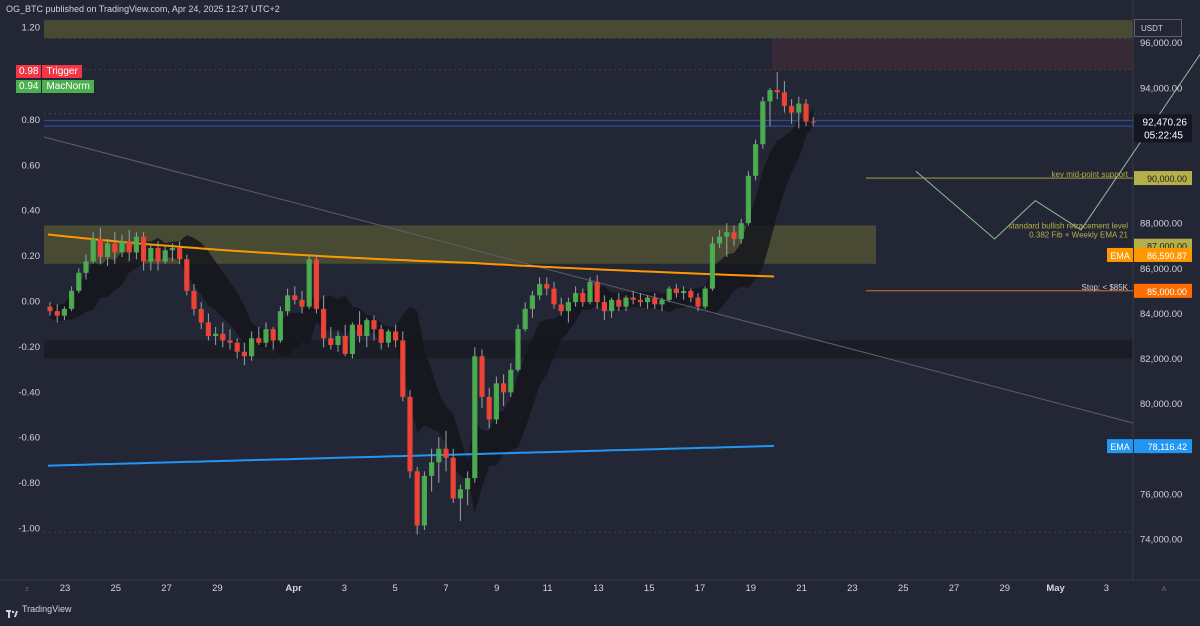  I want to click on oscillator-tick-label: 0.80, so click(31, 120).